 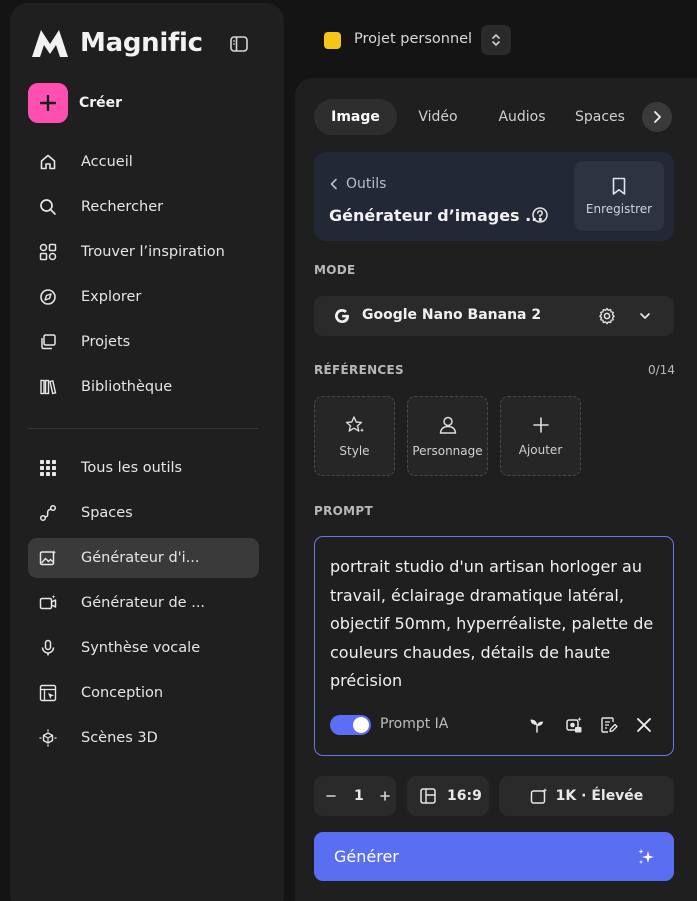 I want to click on quantity-stepper: 1, so click(x=355, y=796).